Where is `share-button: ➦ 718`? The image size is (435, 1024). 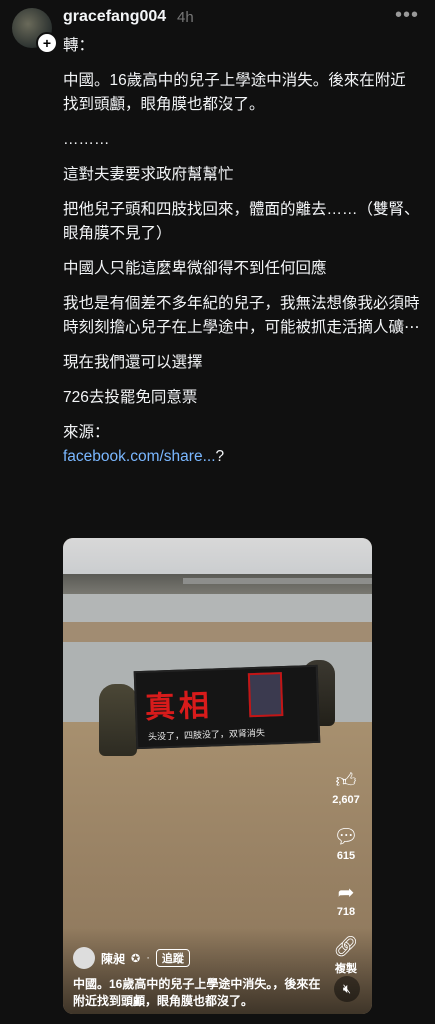
share-button: ➦ 718 is located at coordinates (346, 900).